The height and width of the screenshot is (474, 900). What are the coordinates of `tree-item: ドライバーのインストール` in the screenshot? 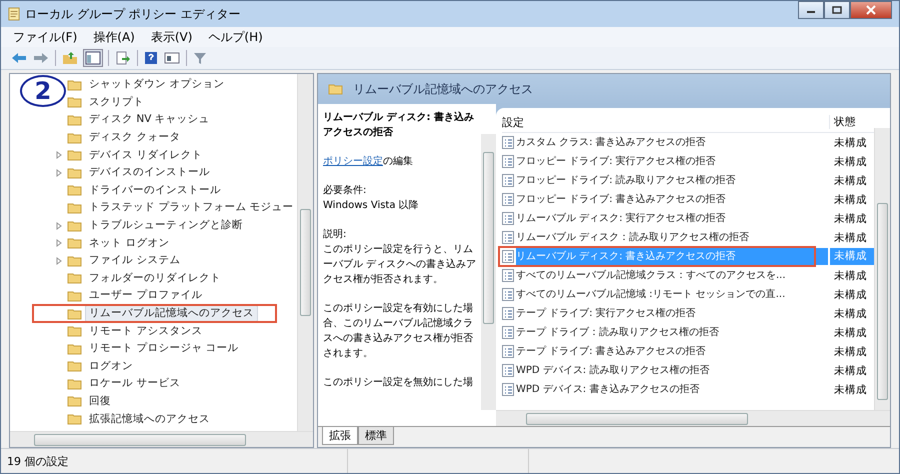 It's located at (155, 190).